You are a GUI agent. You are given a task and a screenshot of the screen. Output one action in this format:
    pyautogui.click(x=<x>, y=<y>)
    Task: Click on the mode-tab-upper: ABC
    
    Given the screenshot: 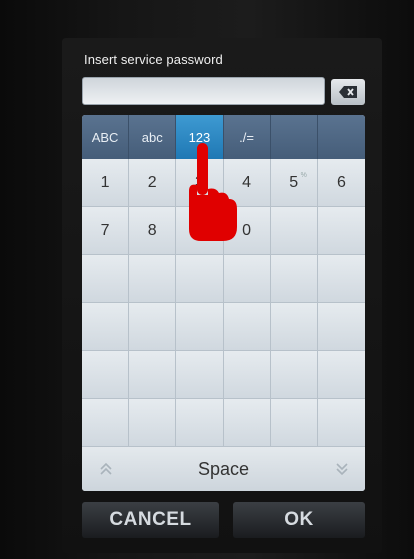 What is the action you would take?
    pyautogui.click(x=106, y=137)
    